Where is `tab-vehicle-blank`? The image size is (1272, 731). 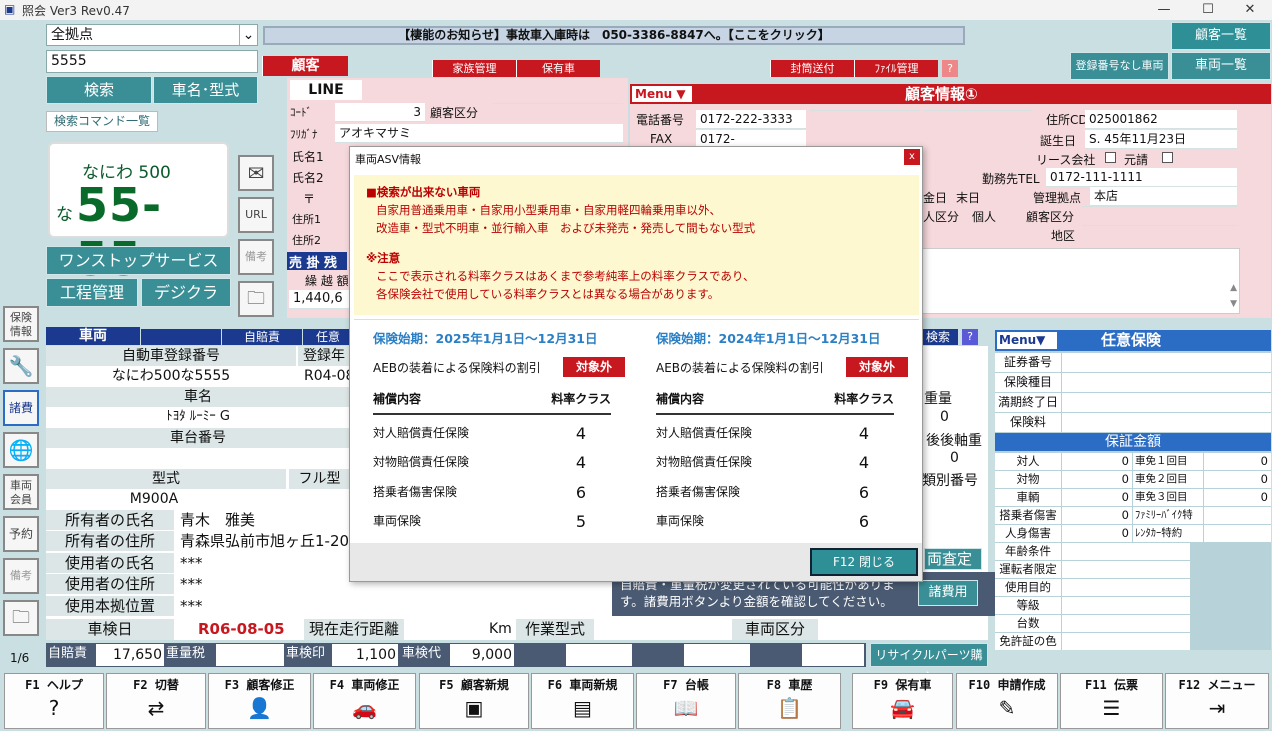
tab-vehicle-blank is located at coordinates (181, 337).